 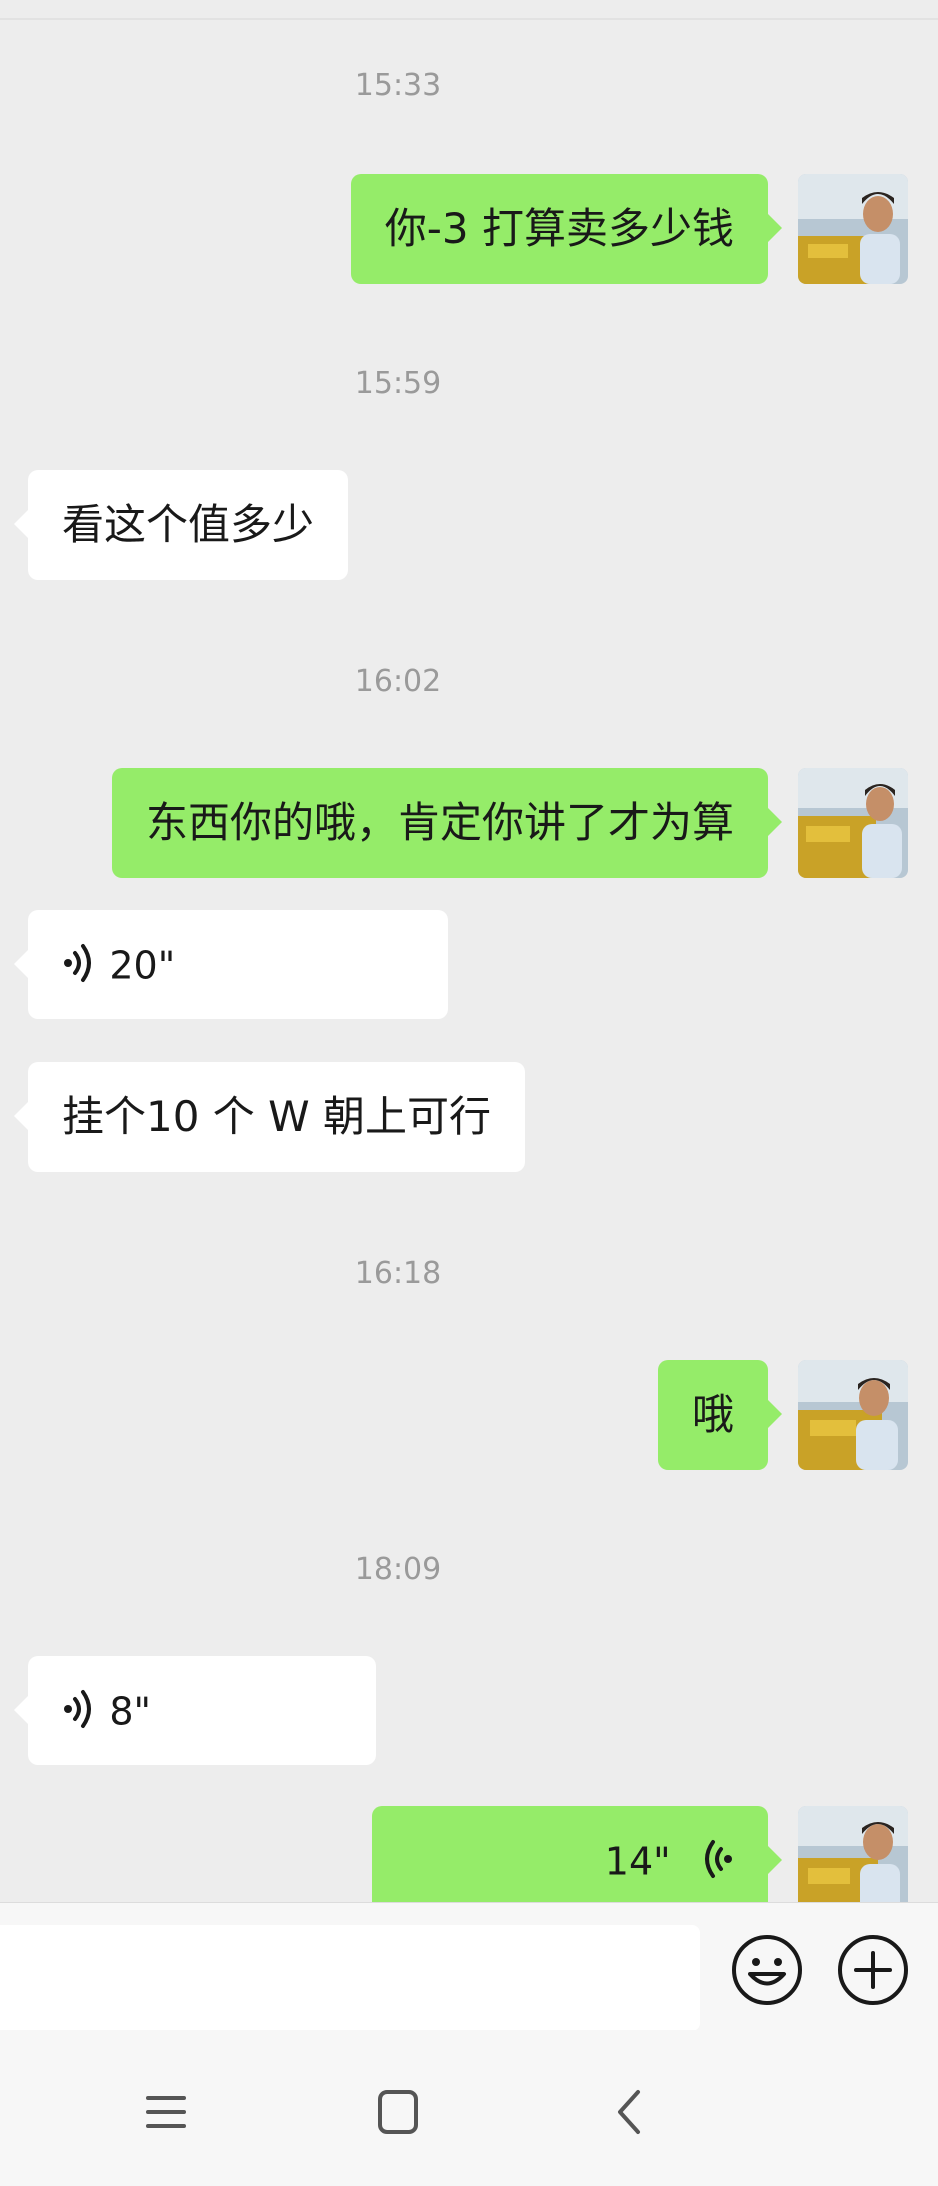 What do you see at coordinates (398, 383) in the screenshot?
I see `timestamp: 15:59` at bounding box center [398, 383].